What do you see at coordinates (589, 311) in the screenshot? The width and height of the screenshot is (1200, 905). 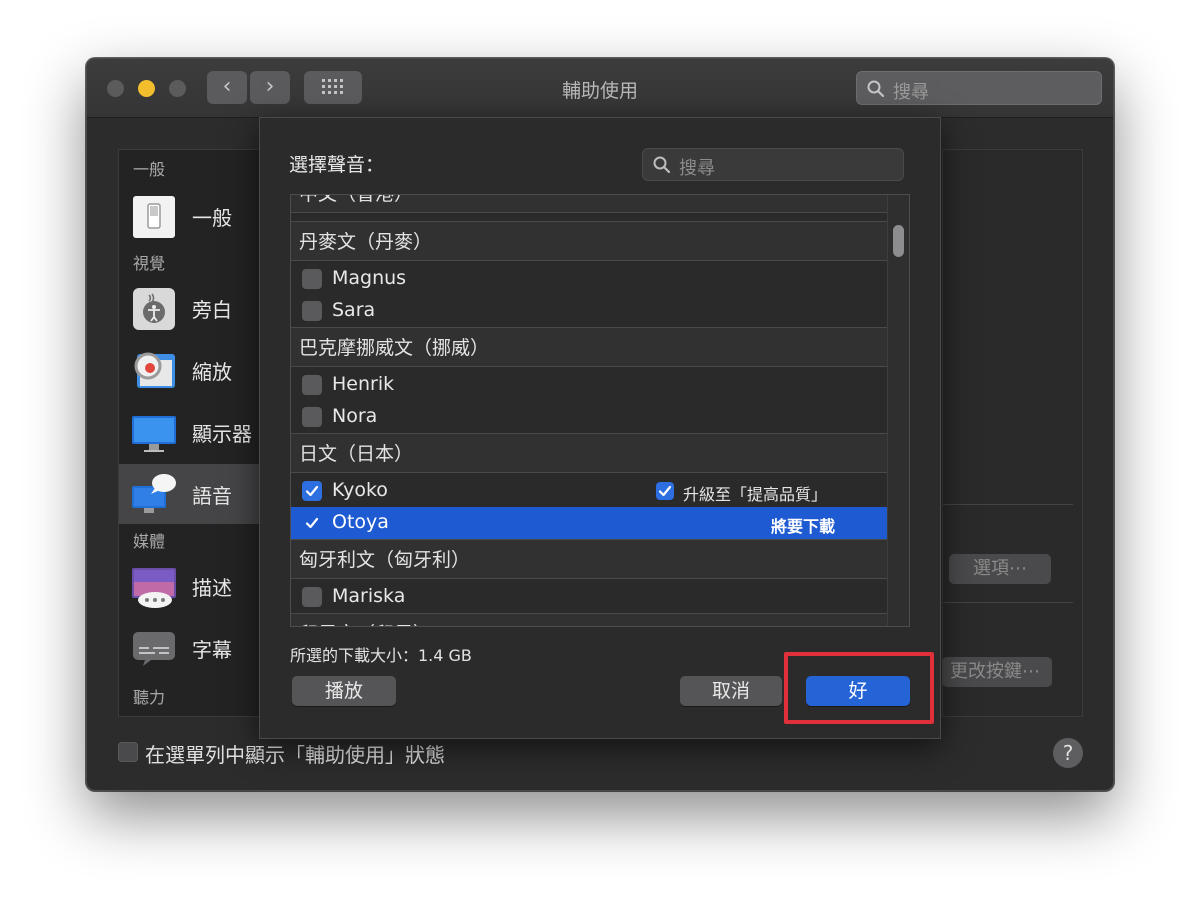 I see `voice-row-sara: Sara` at bounding box center [589, 311].